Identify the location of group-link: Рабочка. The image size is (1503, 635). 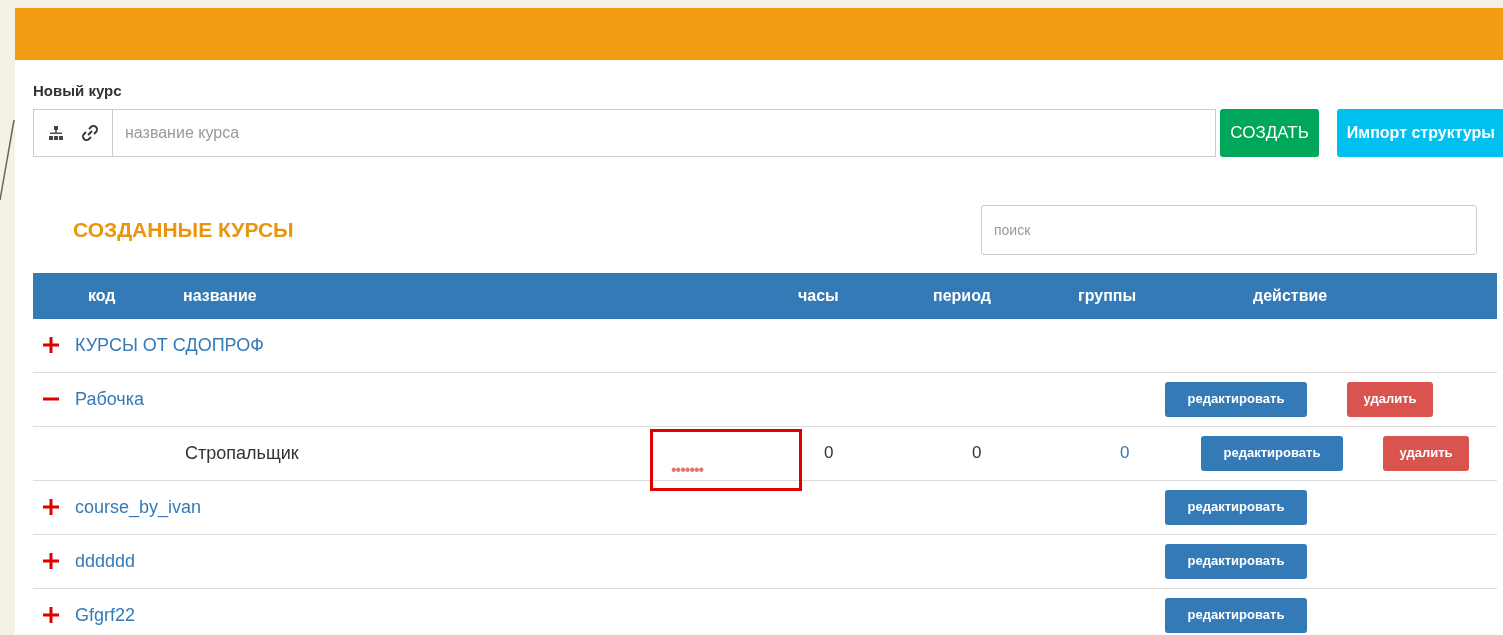
(620, 399).